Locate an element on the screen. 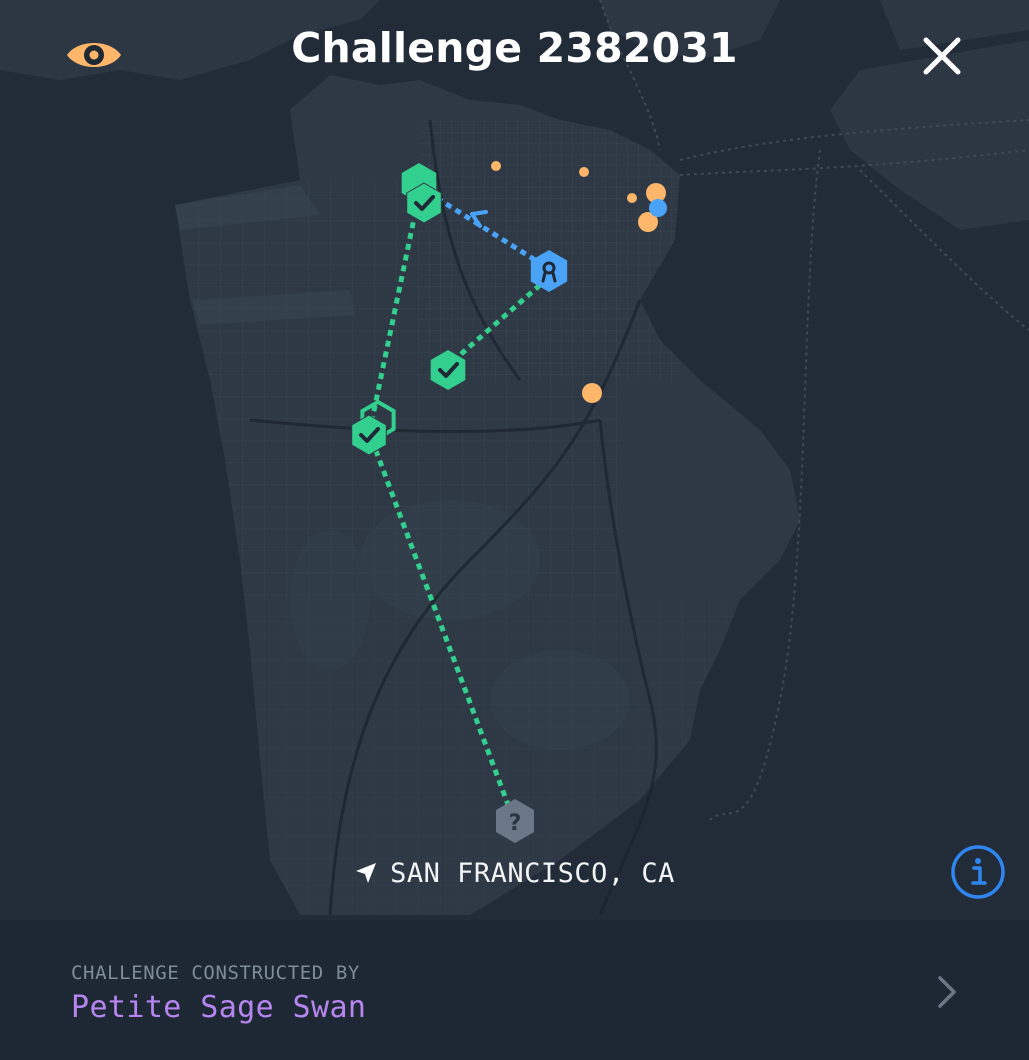  page-title: Challenge 2382031 is located at coordinates (514, 48).